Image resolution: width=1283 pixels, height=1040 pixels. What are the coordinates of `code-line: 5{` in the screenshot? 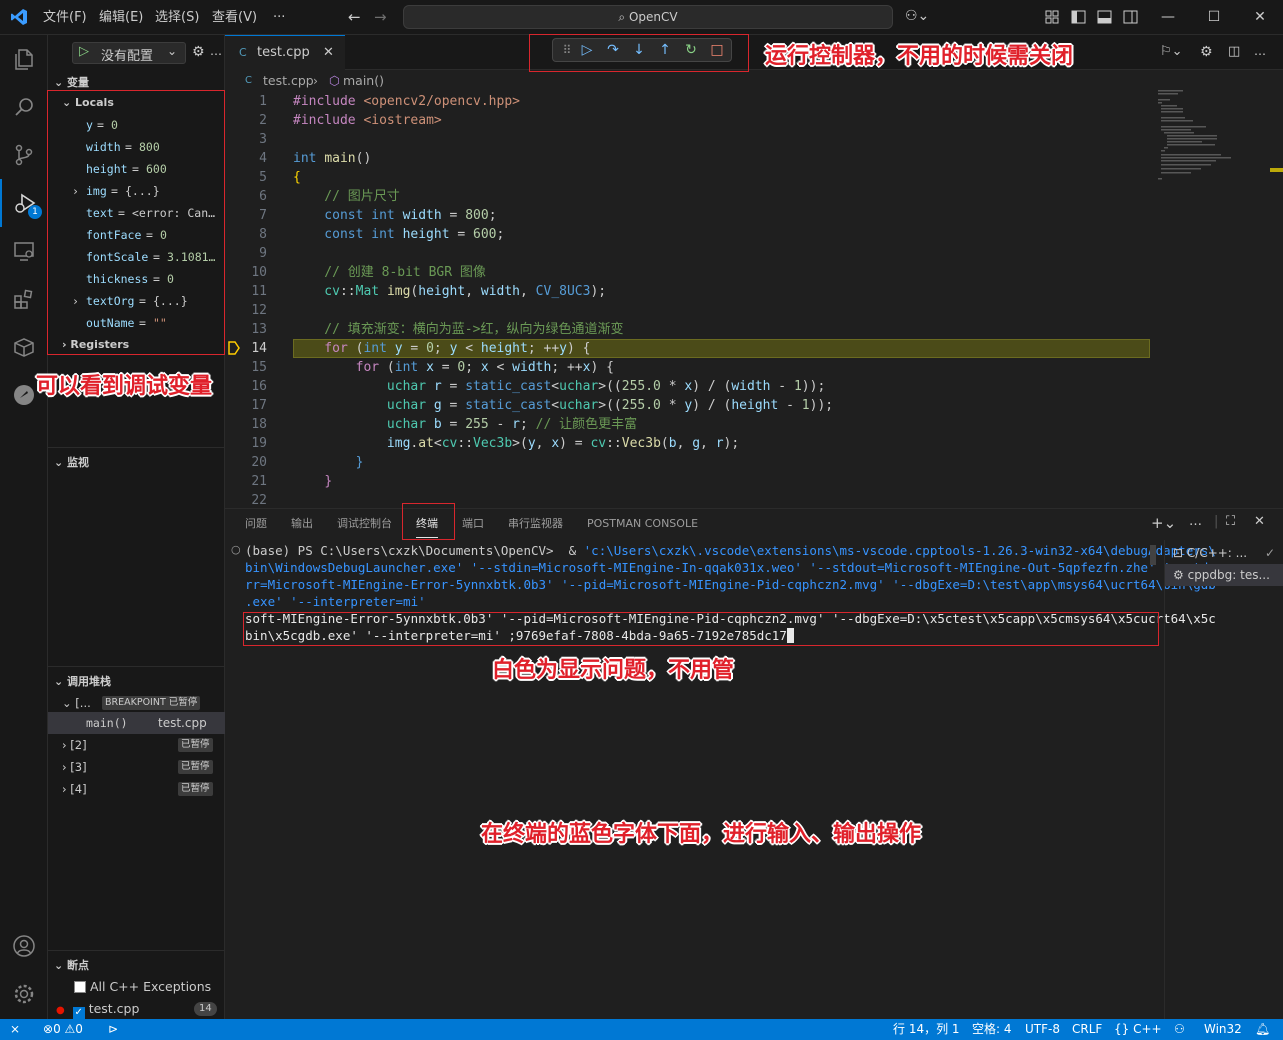 It's located at (690, 177).